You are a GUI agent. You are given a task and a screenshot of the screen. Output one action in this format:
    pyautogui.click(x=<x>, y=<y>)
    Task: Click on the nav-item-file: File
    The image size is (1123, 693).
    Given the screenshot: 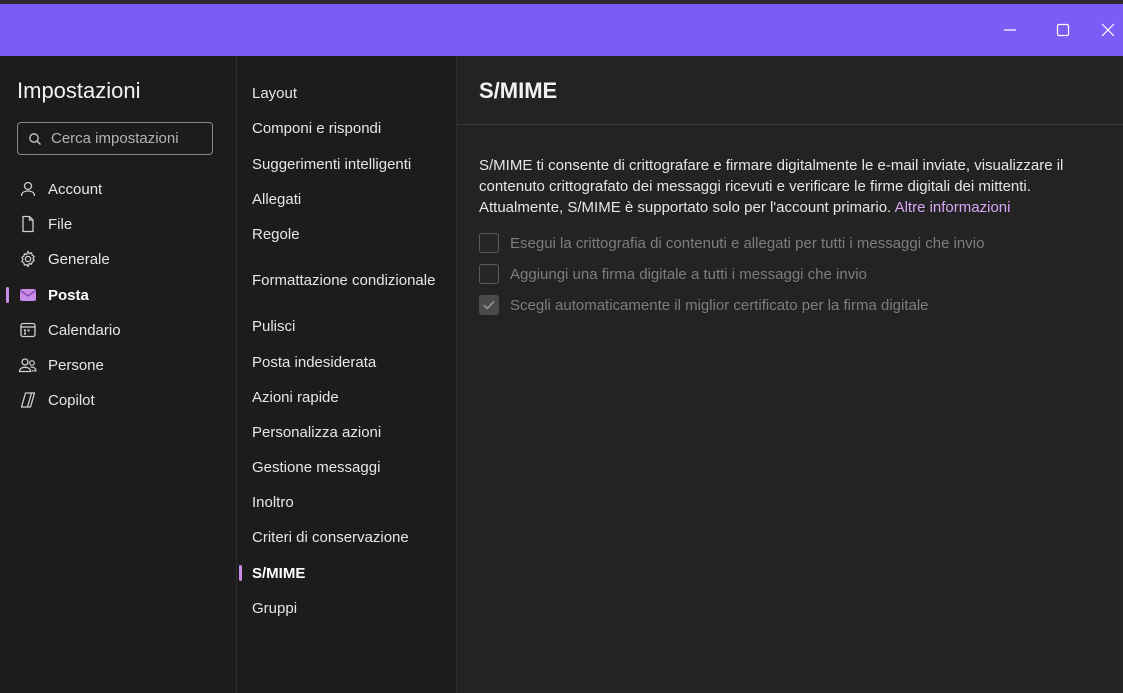 What is the action you would take?
    pyautogui.click(x=118, y=224)
    